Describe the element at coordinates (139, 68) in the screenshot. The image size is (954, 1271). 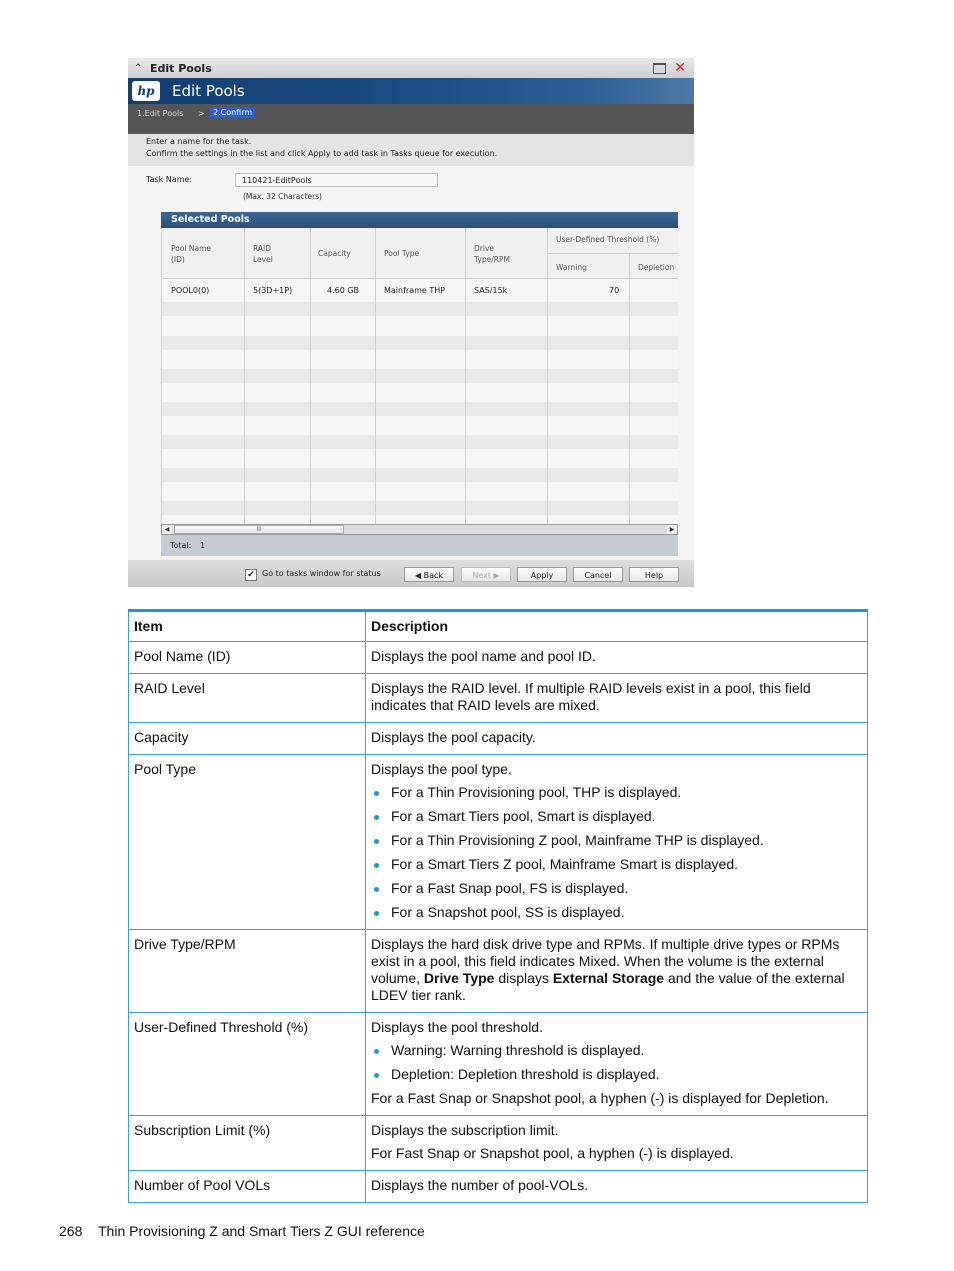
I see `collapse-icon: ⌃` at that location.